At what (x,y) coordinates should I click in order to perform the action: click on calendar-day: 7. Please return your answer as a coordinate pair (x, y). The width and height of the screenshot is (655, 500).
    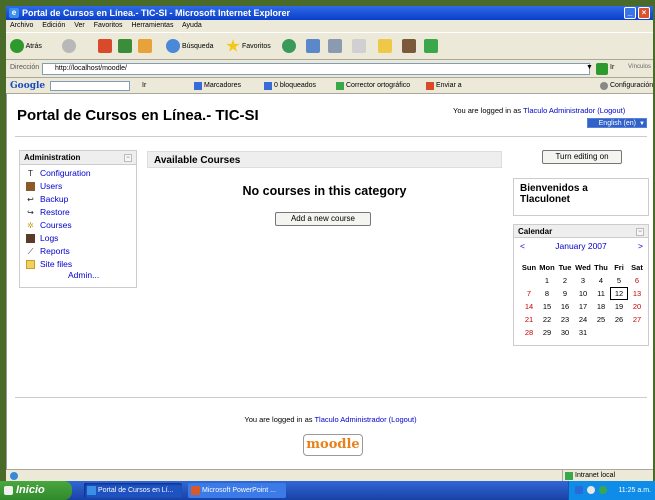
    Looking at the image, I should click on (529, 293).